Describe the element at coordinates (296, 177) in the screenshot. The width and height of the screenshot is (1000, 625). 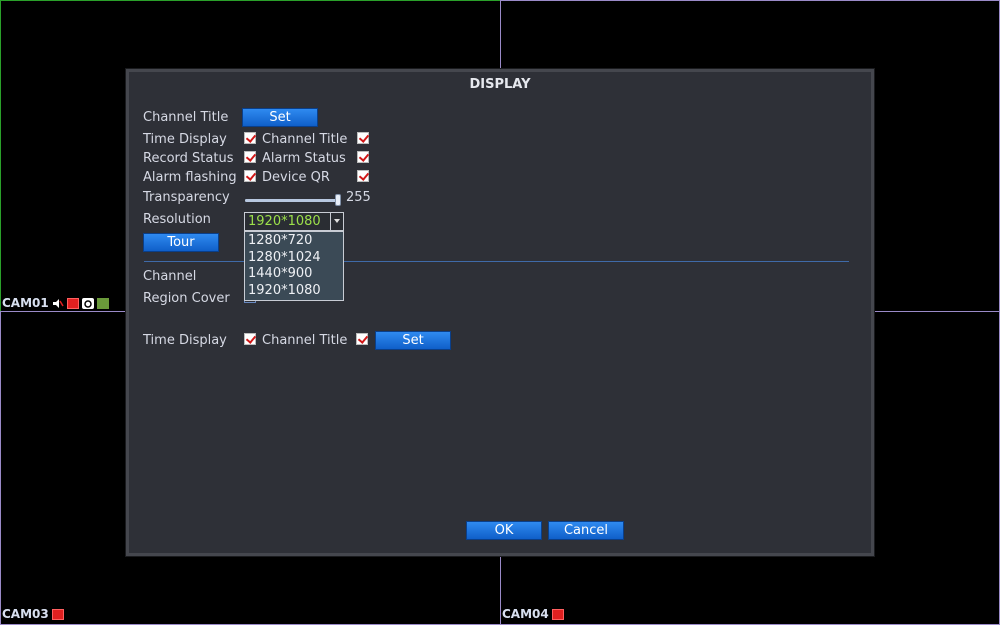
I see `device-qr-label: Device QR` at that location.